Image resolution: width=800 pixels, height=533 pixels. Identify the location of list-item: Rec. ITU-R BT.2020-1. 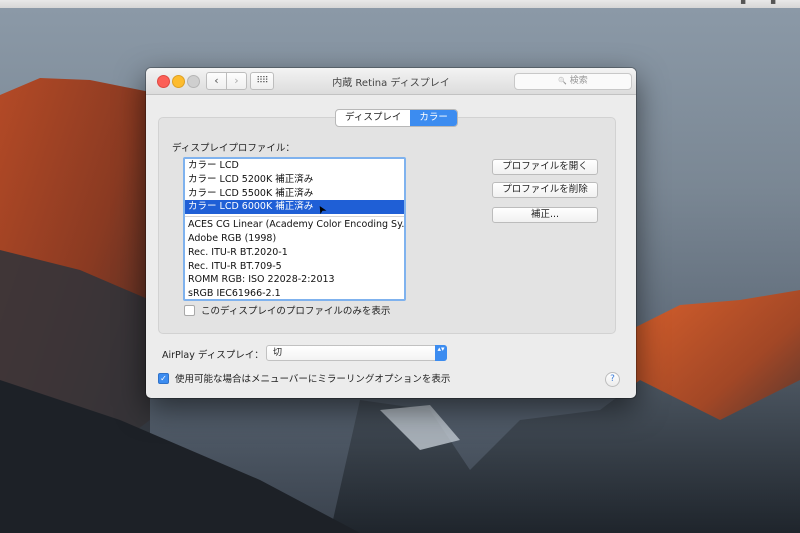
(294, 253).